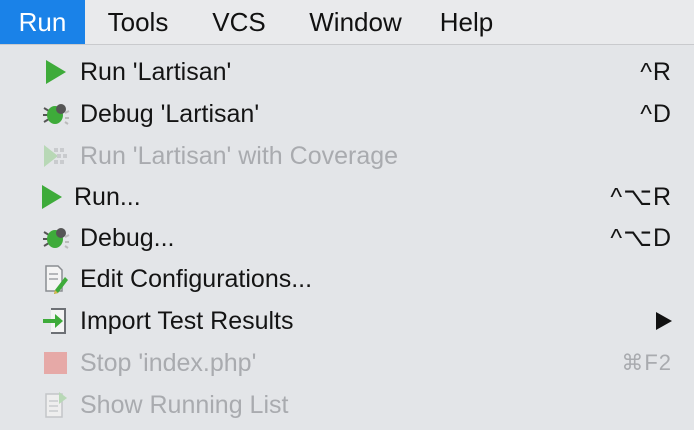  What do you see at coordinates (138, 22) in the screenshot?
I see `menu-tools: Tools` at bounding box center [138, 22].